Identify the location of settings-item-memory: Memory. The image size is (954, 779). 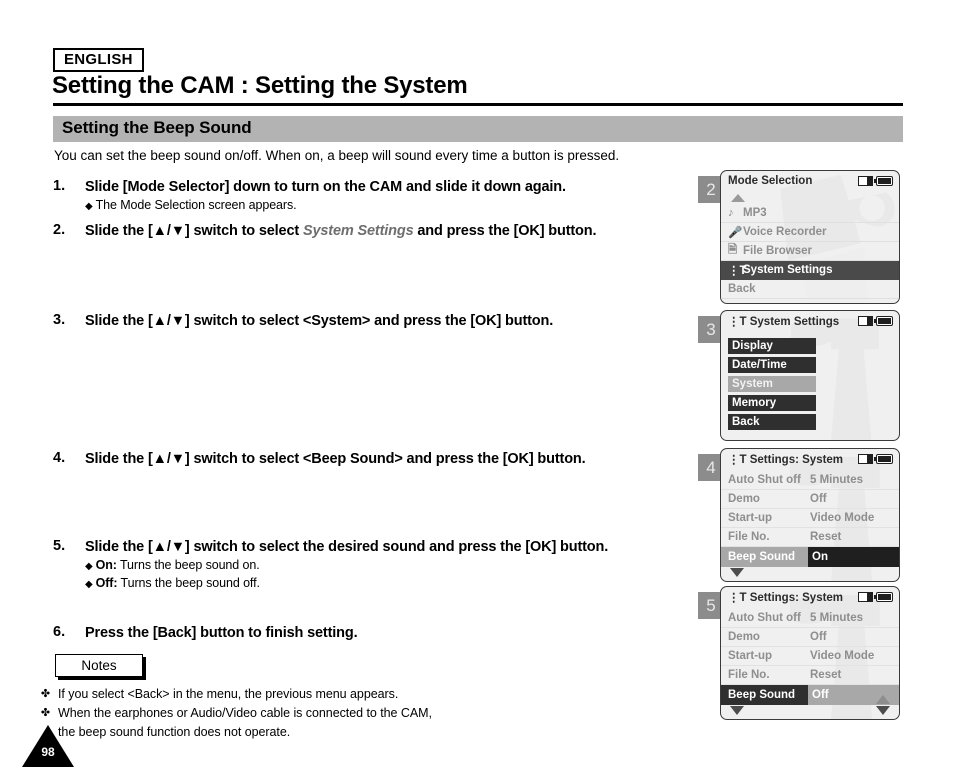
(772, 403).